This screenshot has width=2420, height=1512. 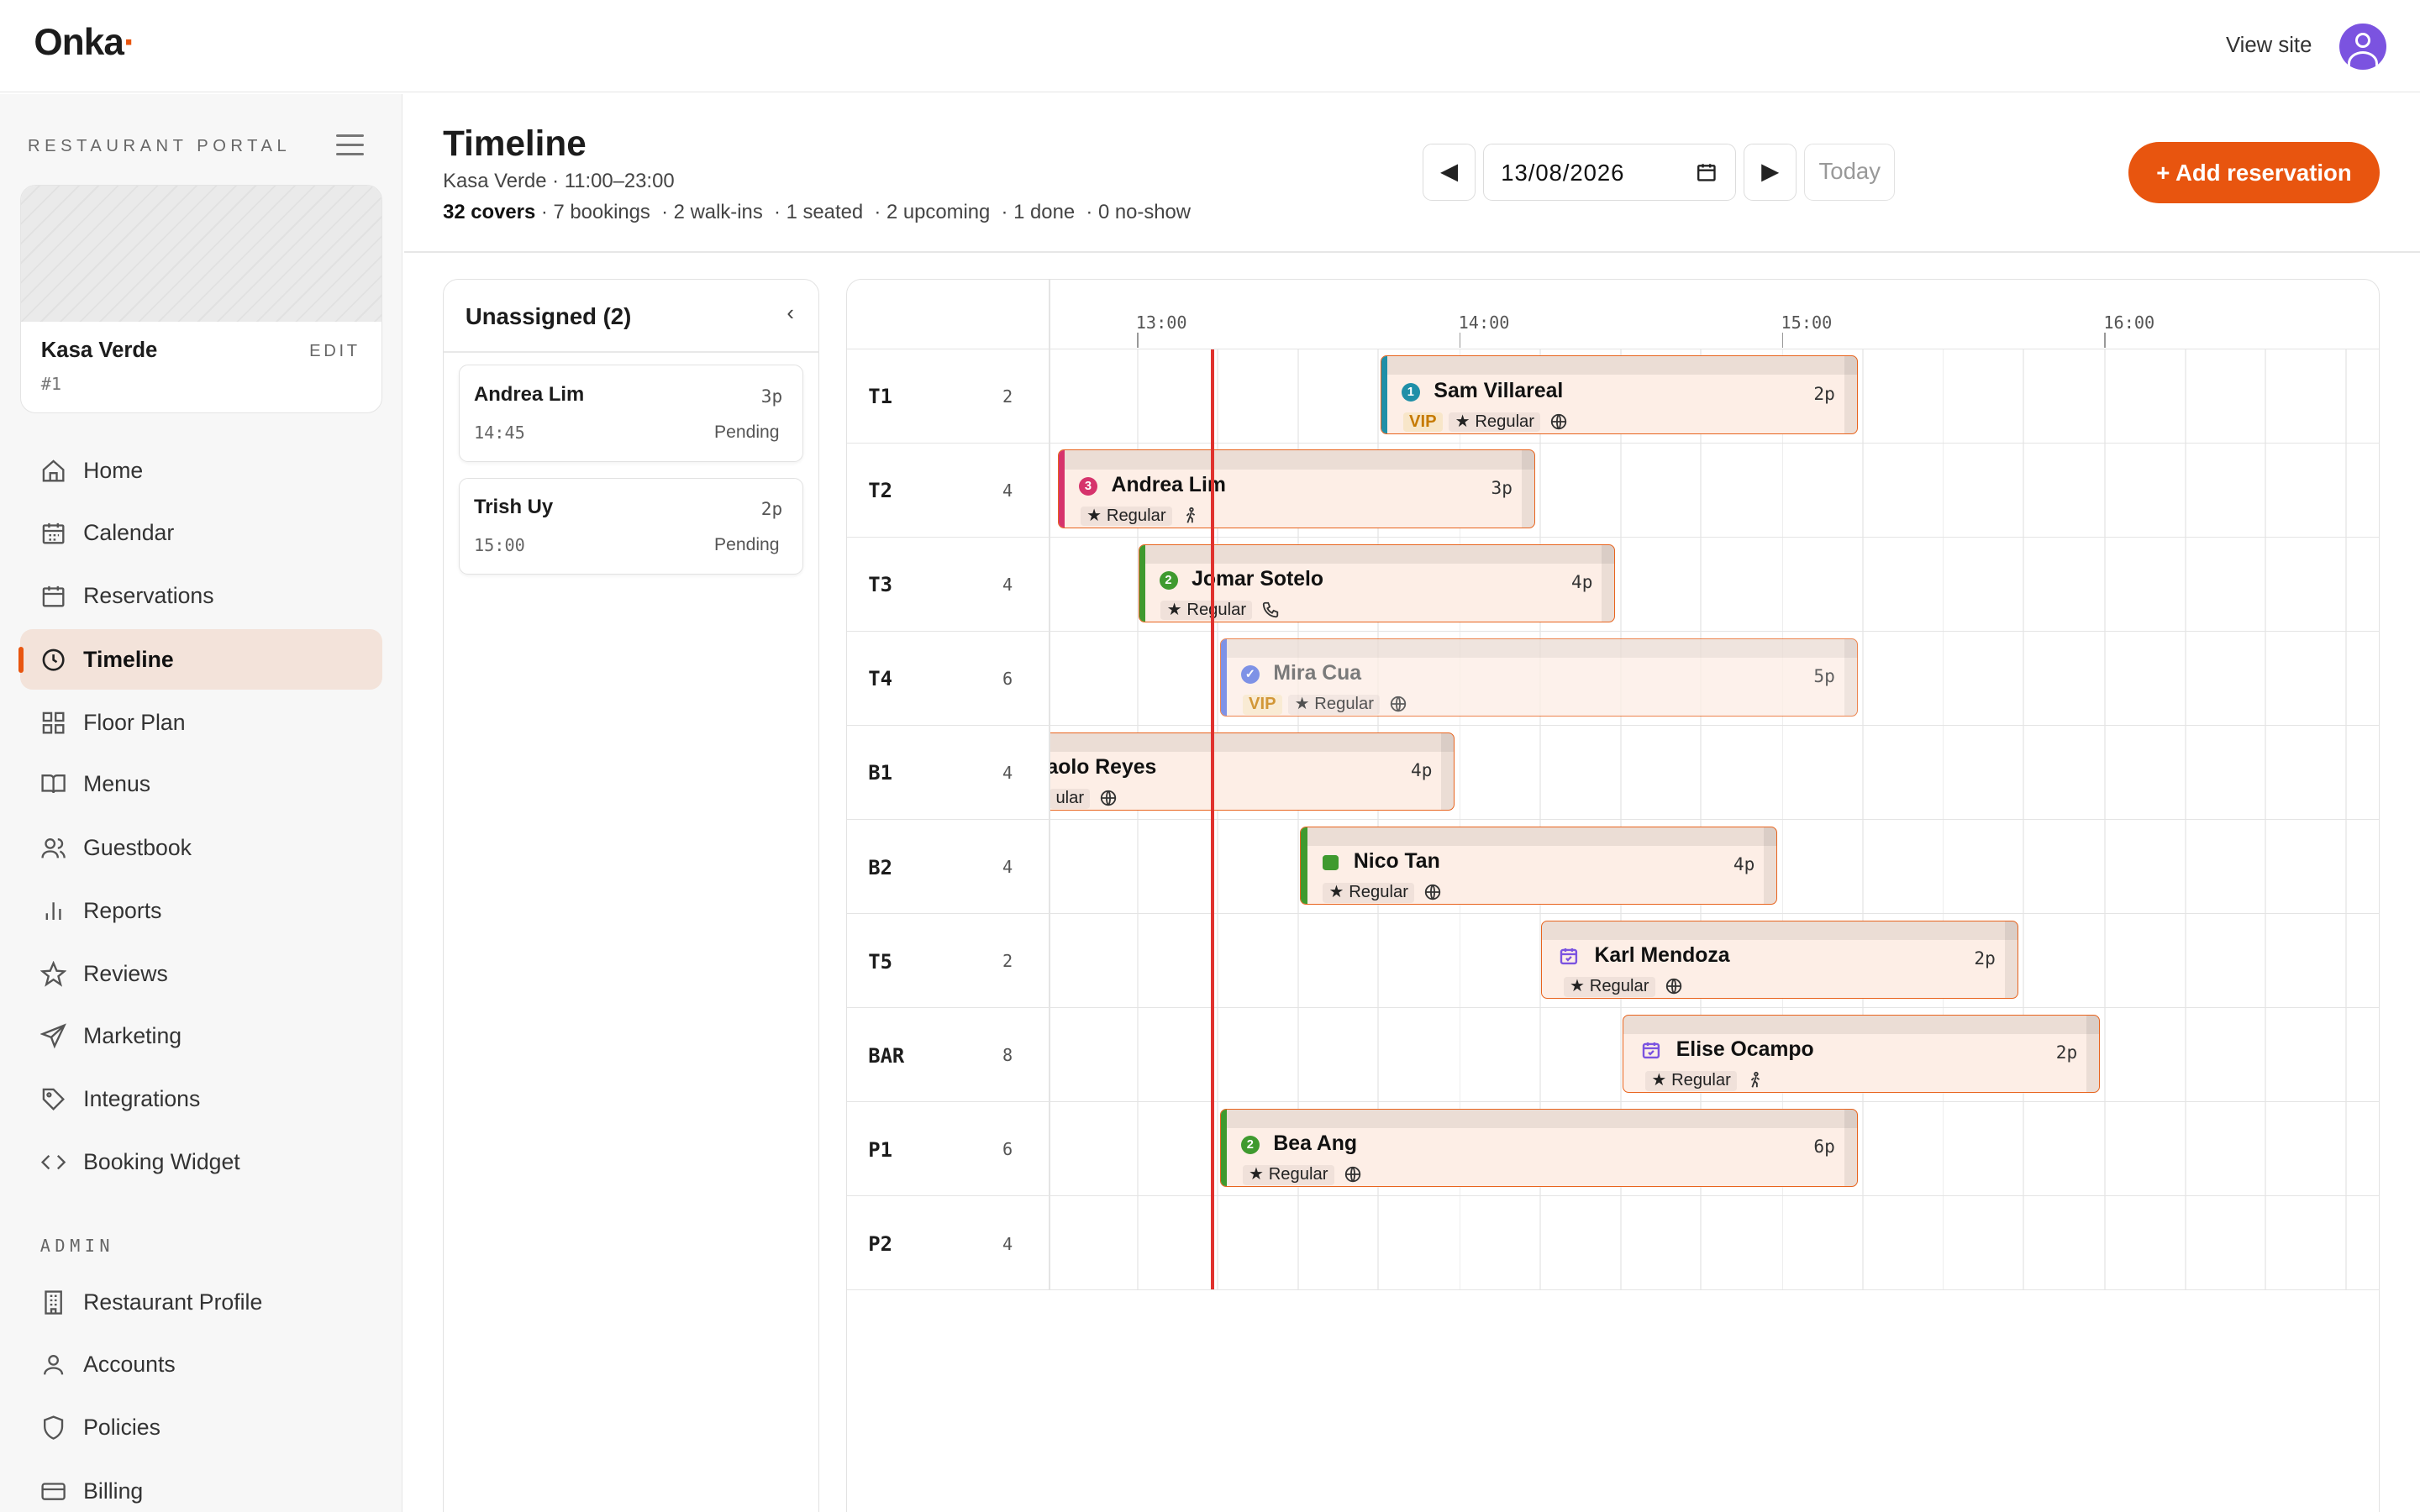 I want to click on booking-block: Elise Ocampo 2p ★ Regular, so click(x=1862, y=1054).